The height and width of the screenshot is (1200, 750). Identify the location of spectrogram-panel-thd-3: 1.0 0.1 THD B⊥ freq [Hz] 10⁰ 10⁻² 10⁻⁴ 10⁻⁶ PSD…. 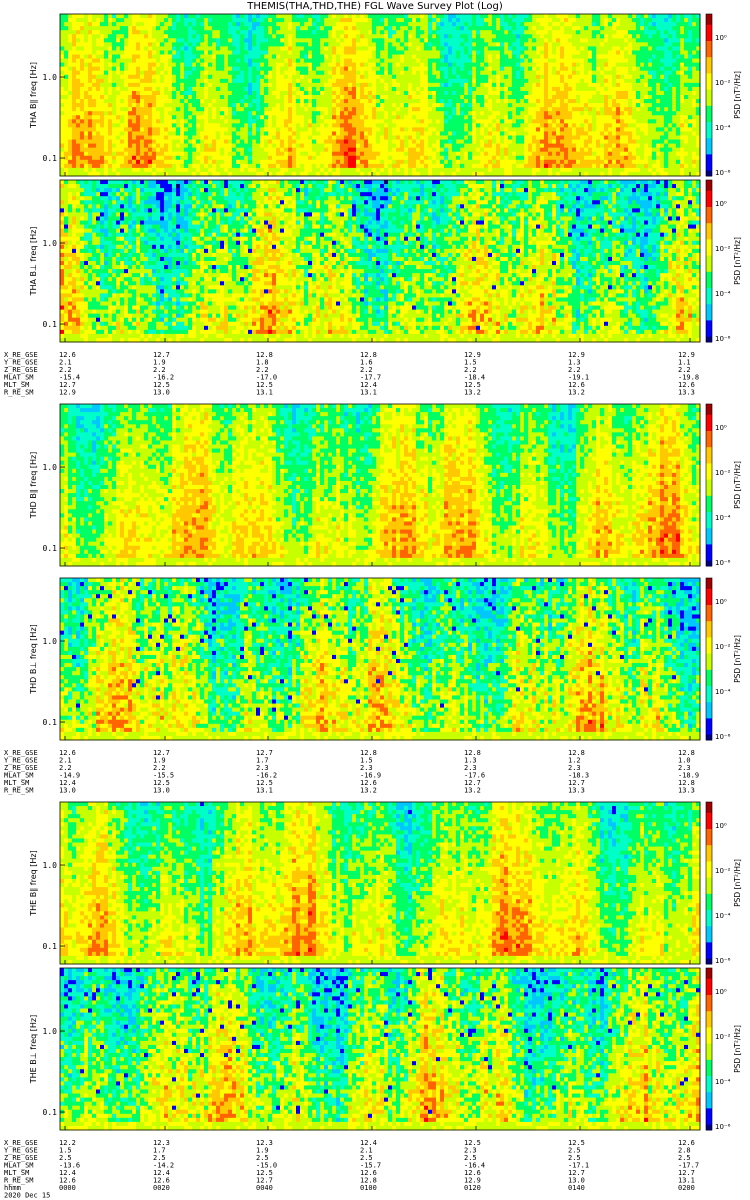
(385, 659).